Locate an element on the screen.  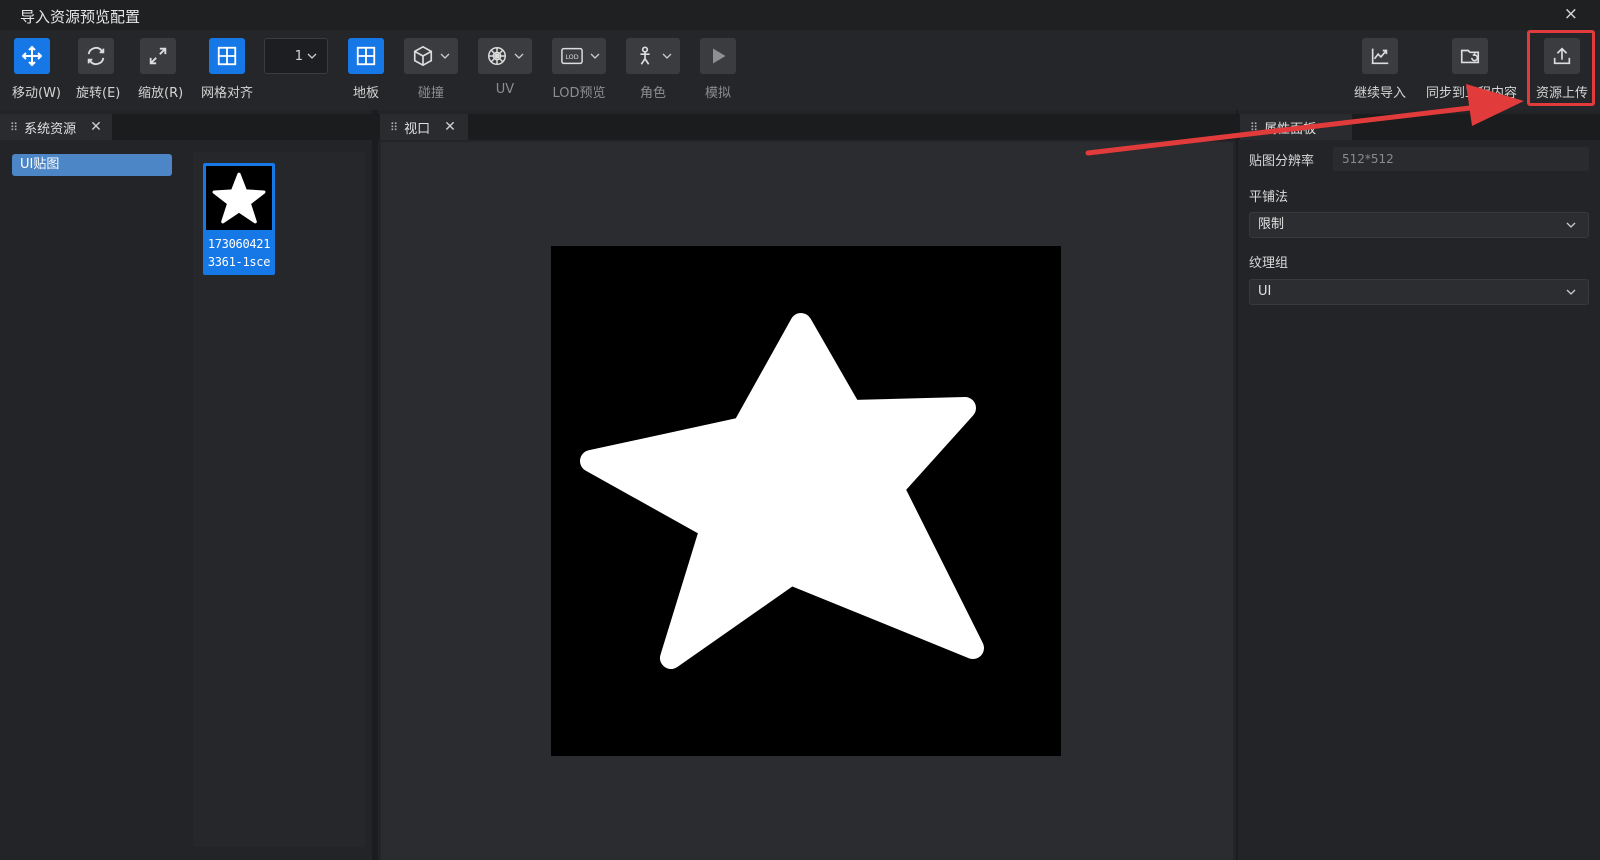
continue-import-button: 继续导入 is located at coordinates (1380, 69).